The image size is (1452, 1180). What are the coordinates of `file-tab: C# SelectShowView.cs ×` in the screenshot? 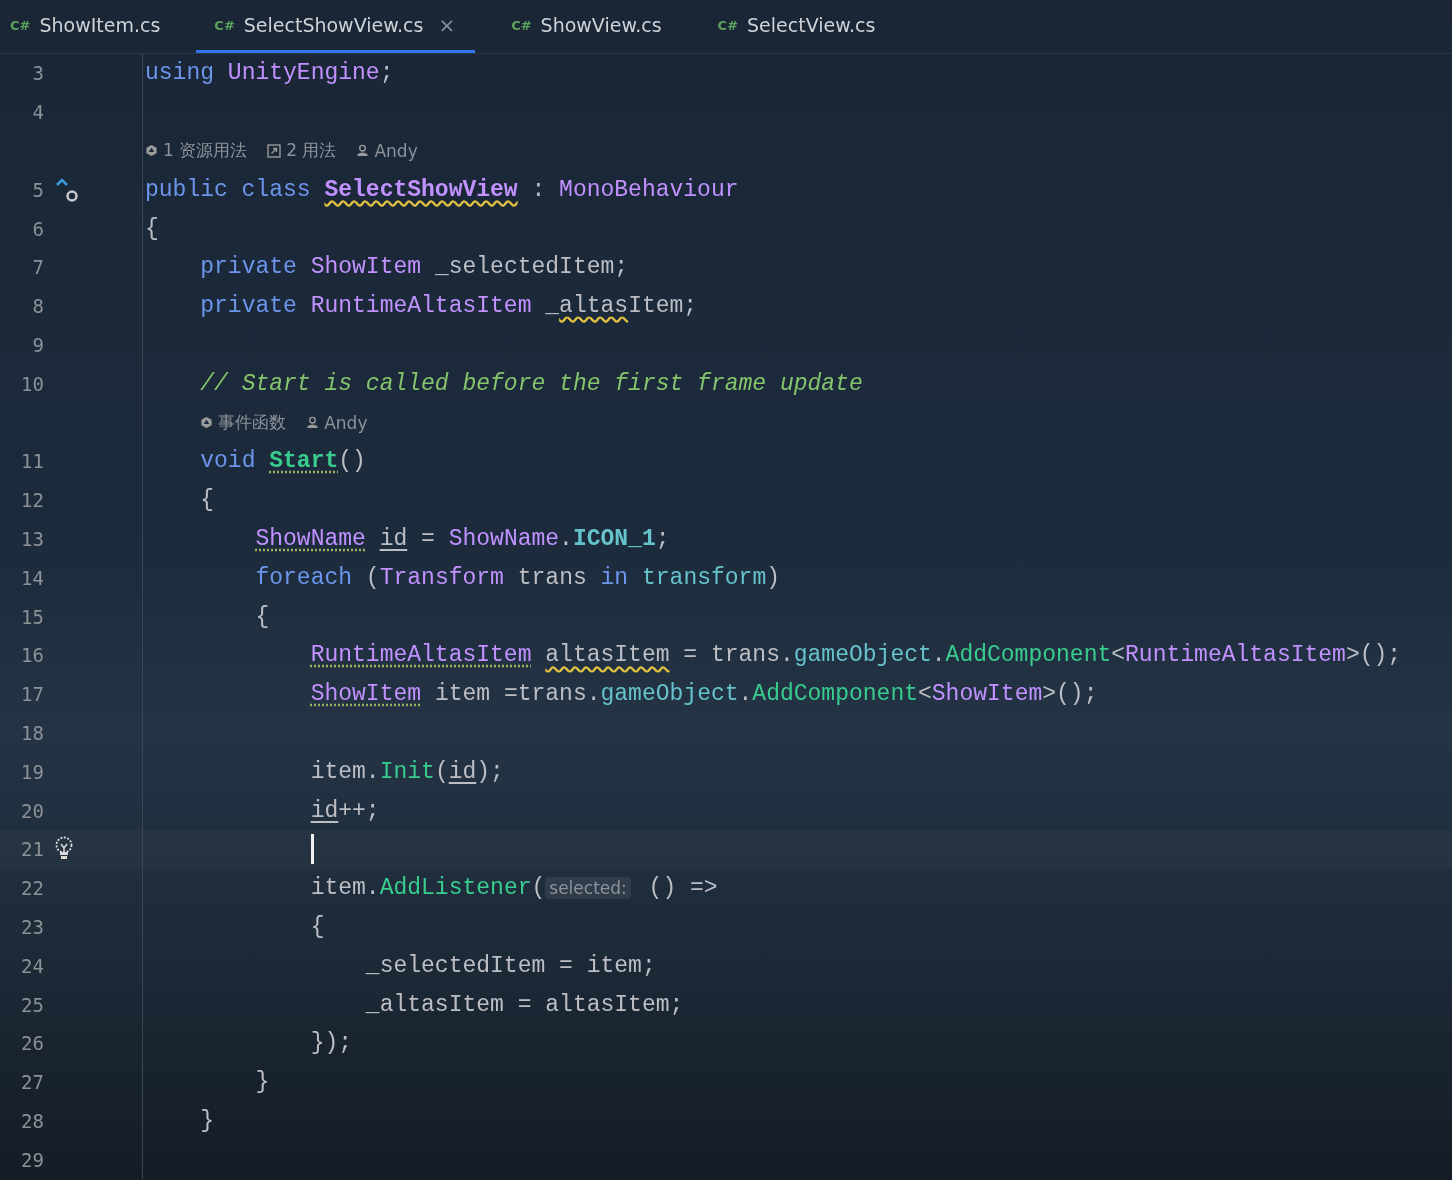 It's located at (336, 26).